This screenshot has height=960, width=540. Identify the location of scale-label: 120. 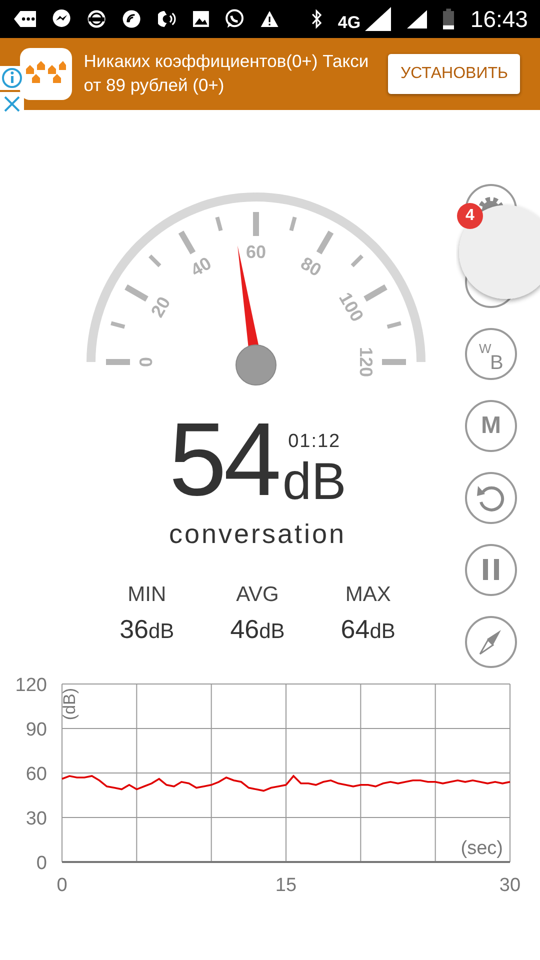
(366, 362).